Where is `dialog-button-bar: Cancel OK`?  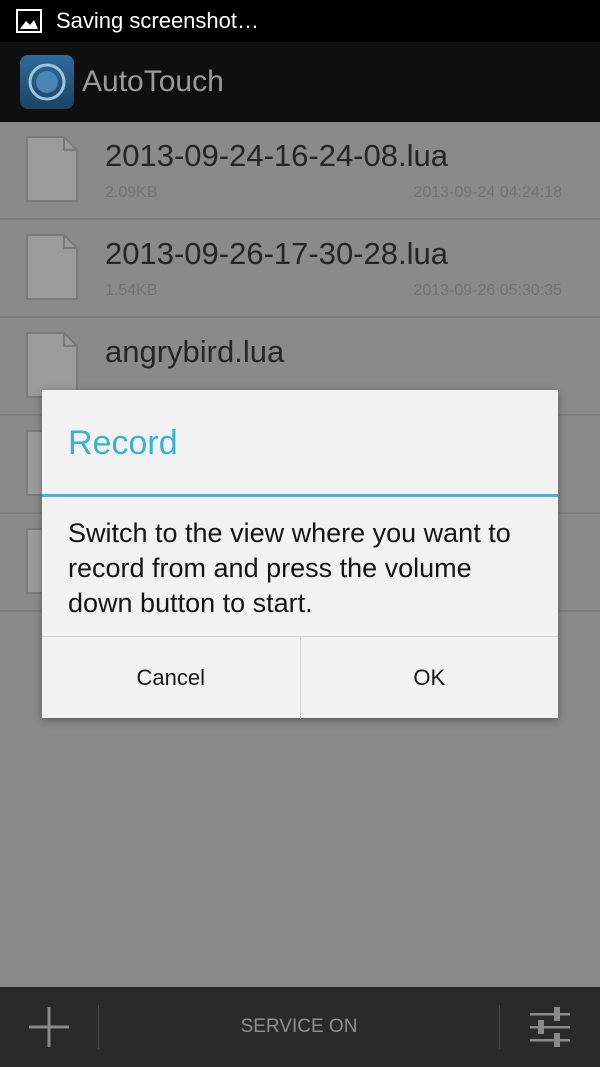
dialog-button-bar: Cancel OK is located at coordinates (300, 677).